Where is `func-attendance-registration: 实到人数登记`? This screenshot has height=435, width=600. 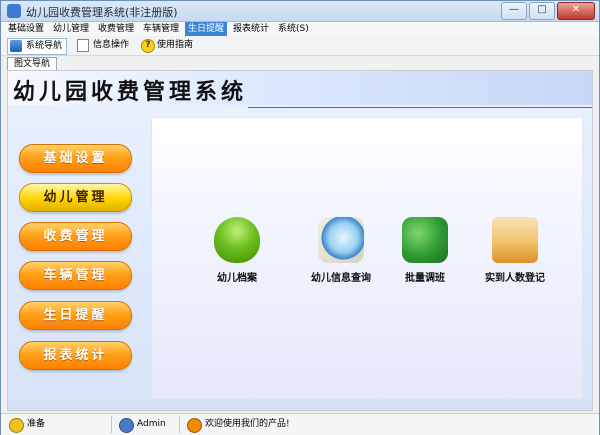 func-attendance-registration: 实到人数登记 is located at coordinates (515, 250).